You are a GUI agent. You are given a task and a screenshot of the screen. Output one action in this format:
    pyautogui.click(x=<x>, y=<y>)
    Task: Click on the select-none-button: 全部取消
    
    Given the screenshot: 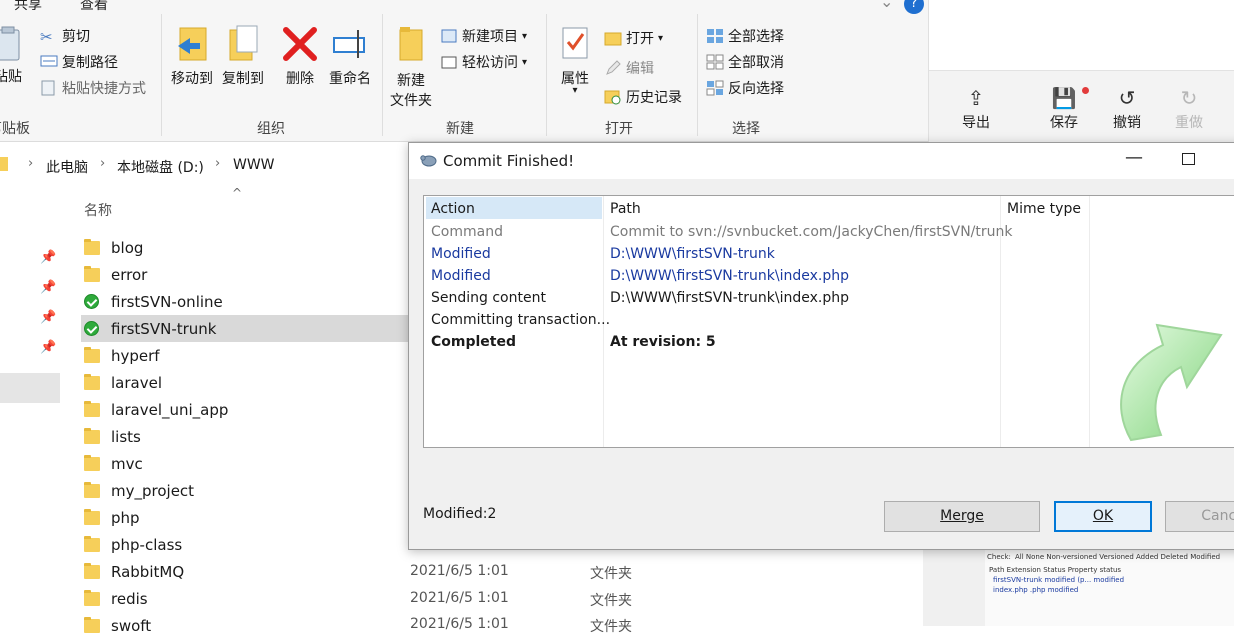 What is the action you would take?
    pyautogui.click(x=745, y=62)
    